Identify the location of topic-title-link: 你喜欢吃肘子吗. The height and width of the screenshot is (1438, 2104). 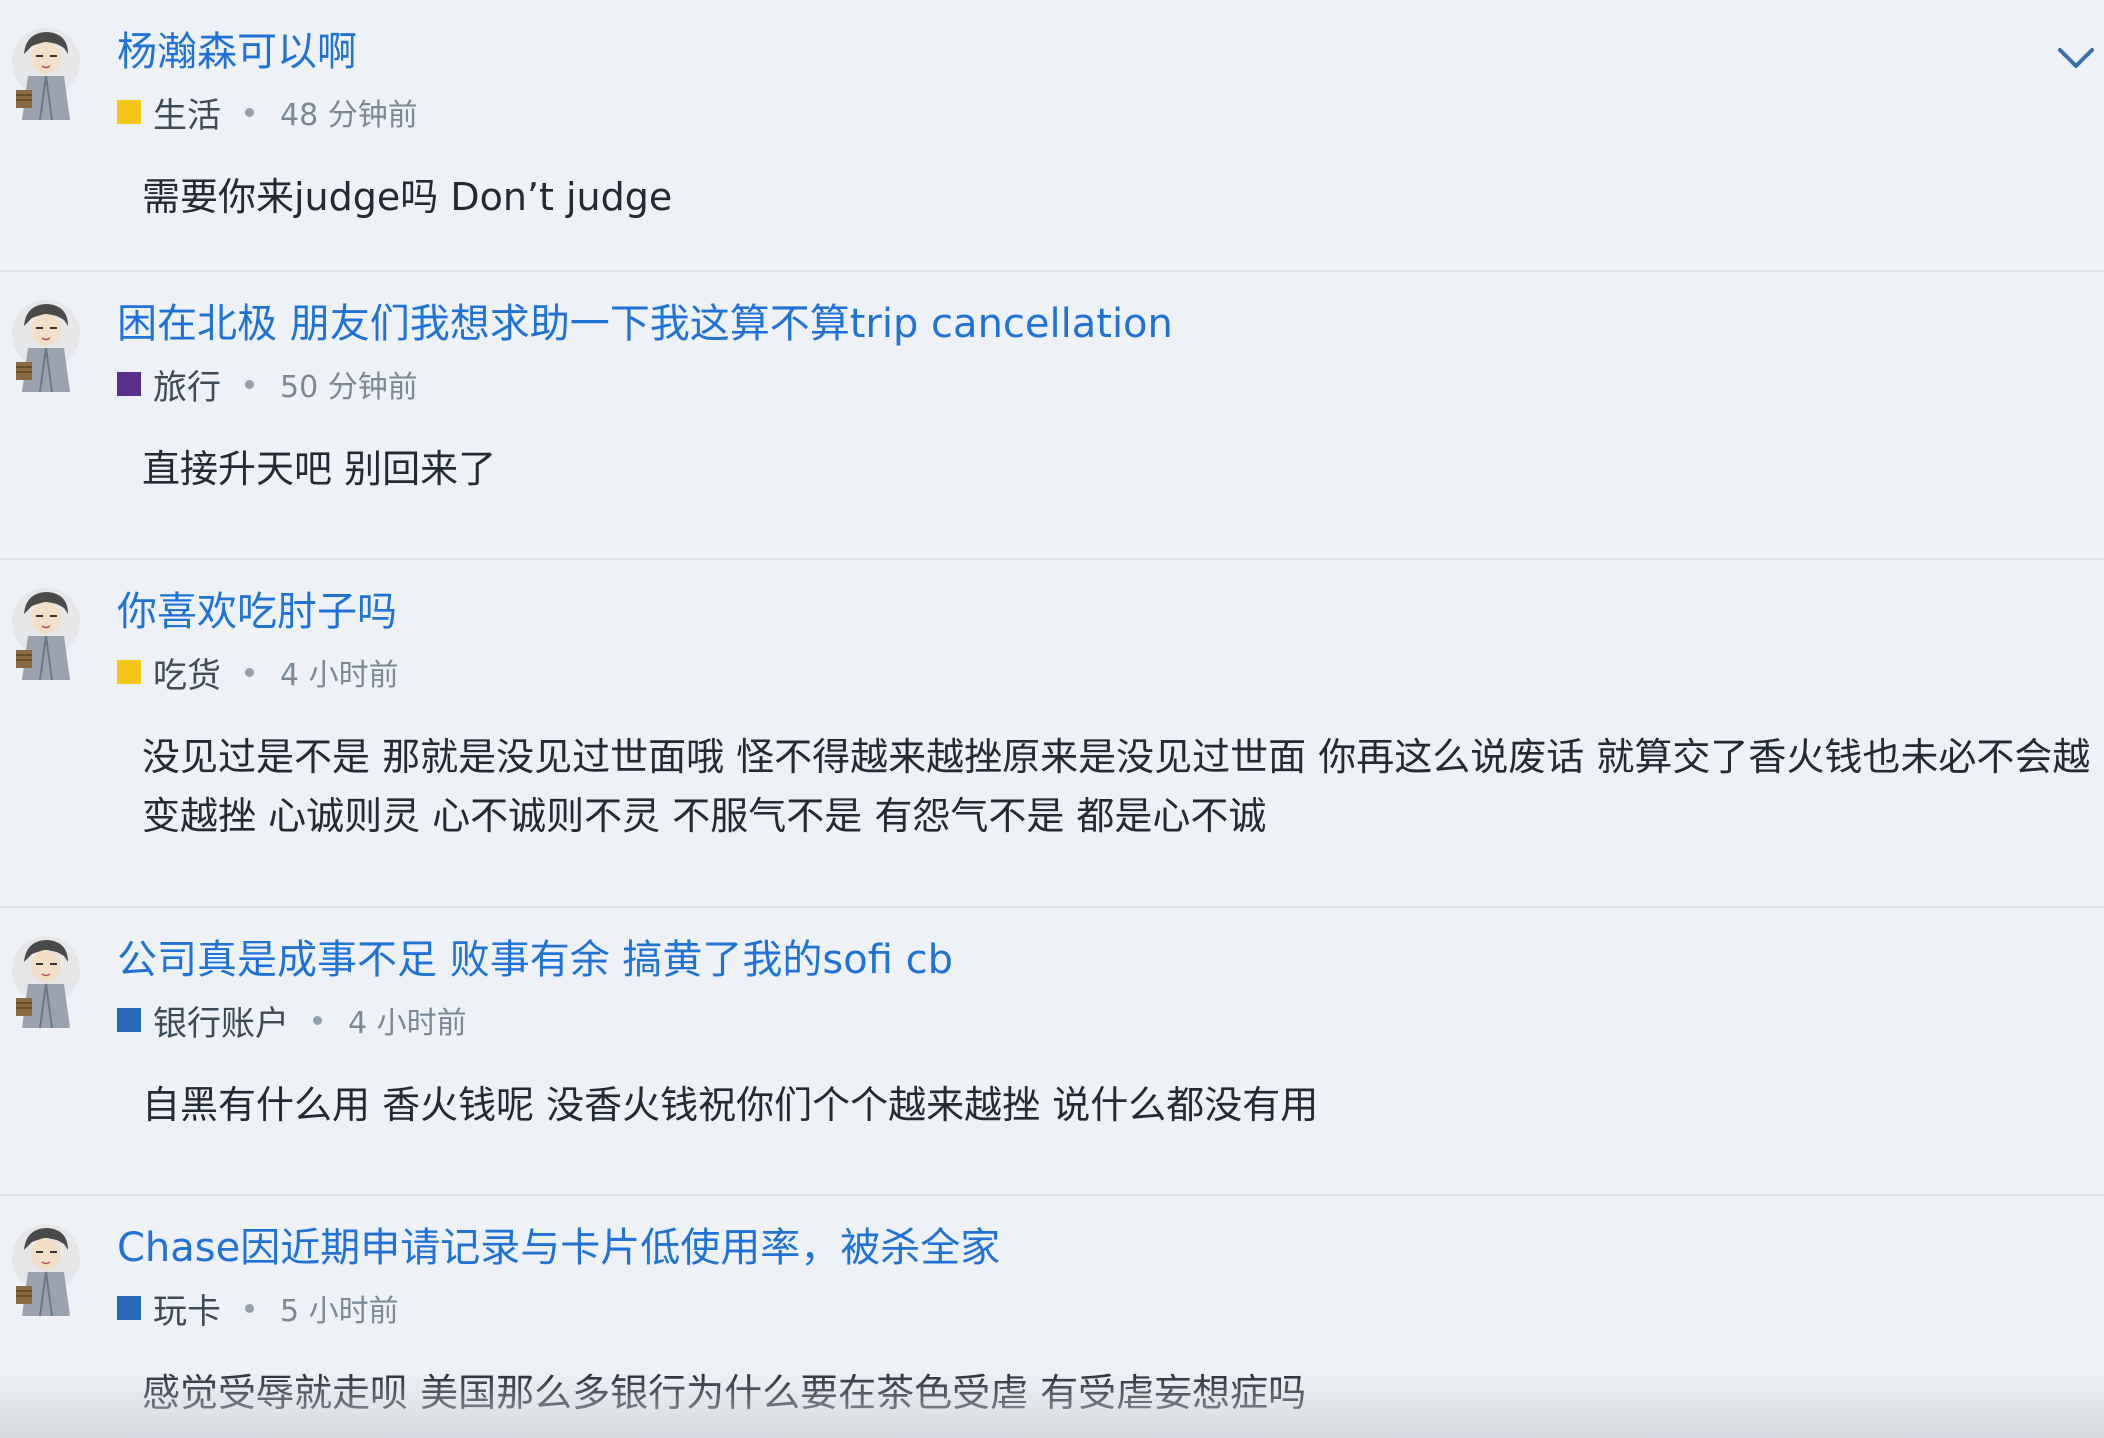
(257, 612).